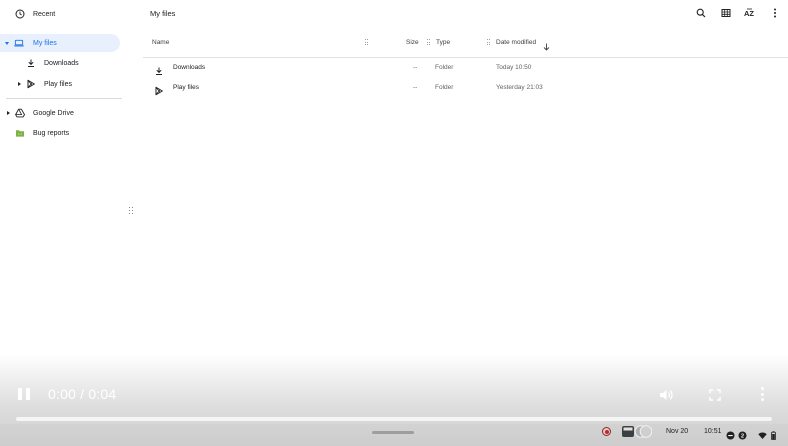 This screenshot has height=446, width=788. What do you see at coordinates (189, 67) in the screenshot?
I see `file-name: Downloads` at bounding box center [189, 67].